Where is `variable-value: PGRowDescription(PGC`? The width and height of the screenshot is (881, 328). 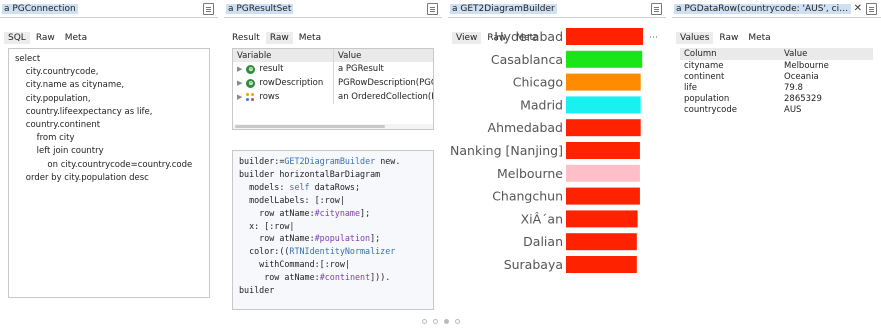 variable-value: PGRowDescription(PGC is located at coordinates (383, 83).